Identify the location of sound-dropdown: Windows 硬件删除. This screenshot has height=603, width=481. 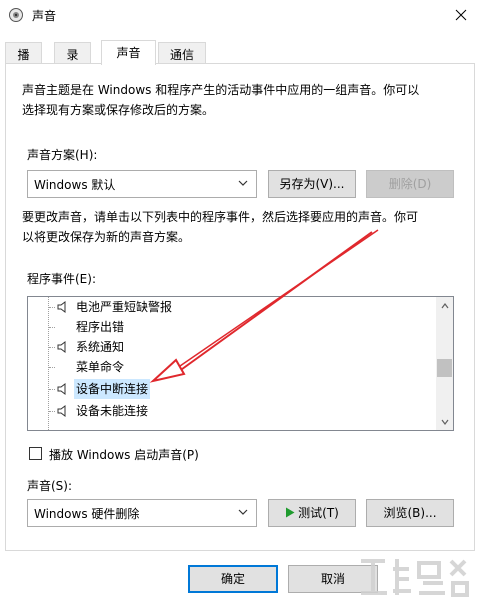
(142, 513).